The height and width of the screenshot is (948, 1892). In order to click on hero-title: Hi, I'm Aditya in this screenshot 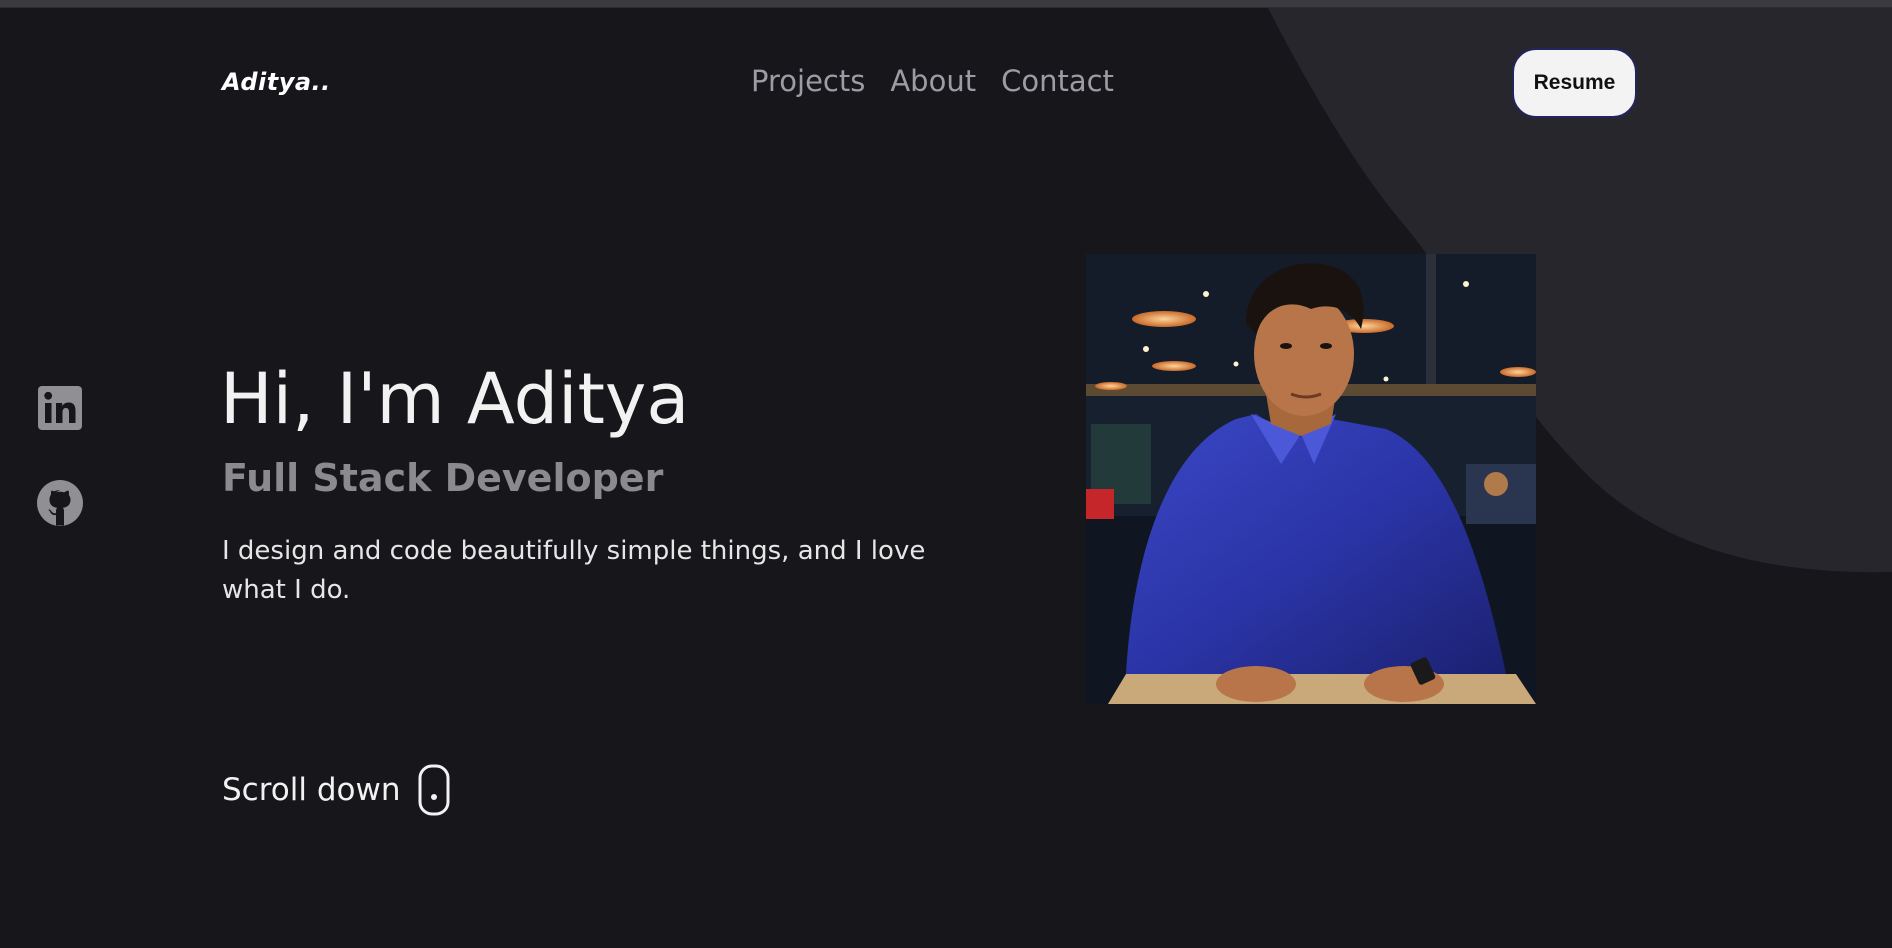, I will do `click(455, 399)`.